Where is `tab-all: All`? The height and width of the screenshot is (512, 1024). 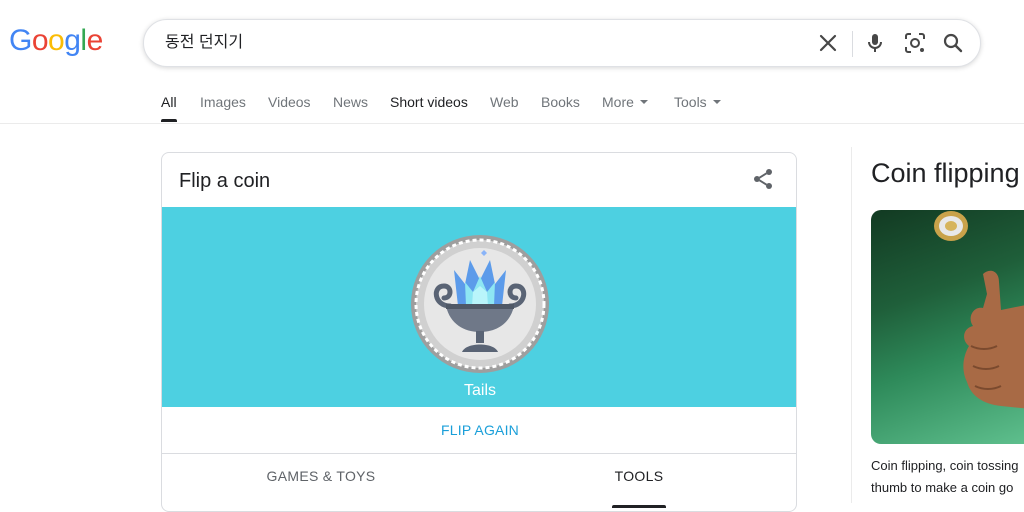
tab-all: All is located at coordinates (169, 105).